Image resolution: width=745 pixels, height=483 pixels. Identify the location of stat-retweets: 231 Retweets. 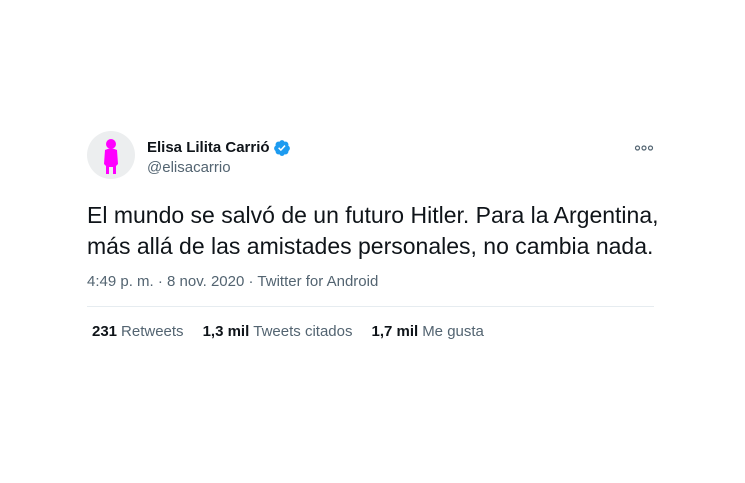
(138, 332).